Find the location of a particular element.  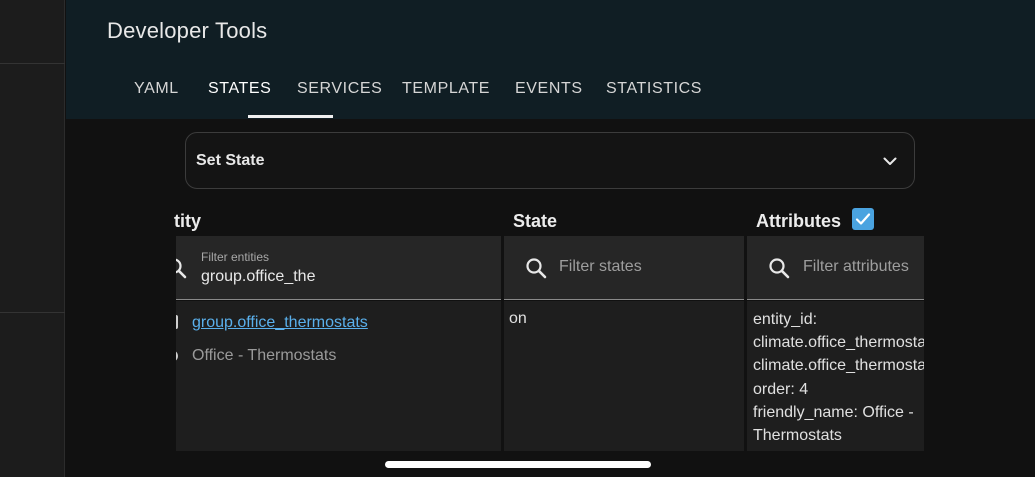

tab-events: EVENTS is located at coordinates (549, 89).